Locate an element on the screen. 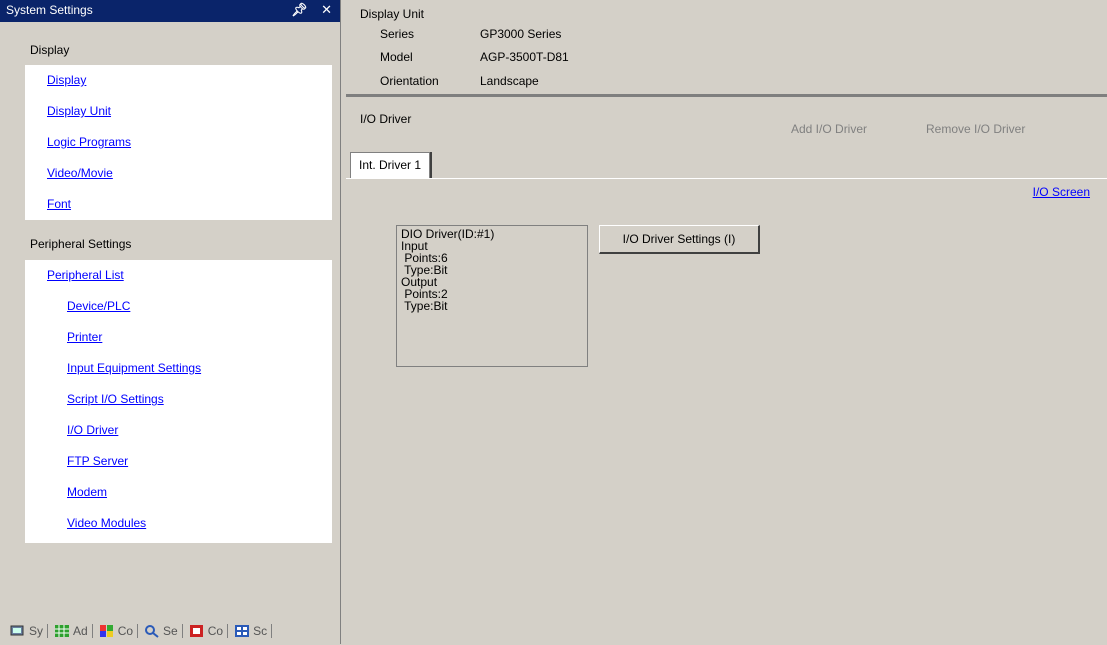 The image size is (1107, 645). link-ftp-server: FTP Server is located at coordinates (97, 461).